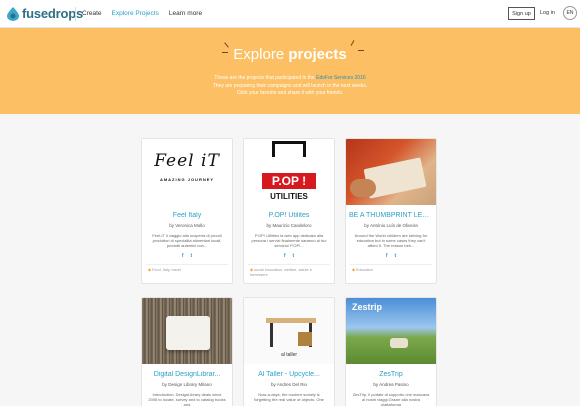 The height and width of the screenshot is (406, 580). I want to click on project-tags: ◆ Food, Italy, travel, so click(187, 269).